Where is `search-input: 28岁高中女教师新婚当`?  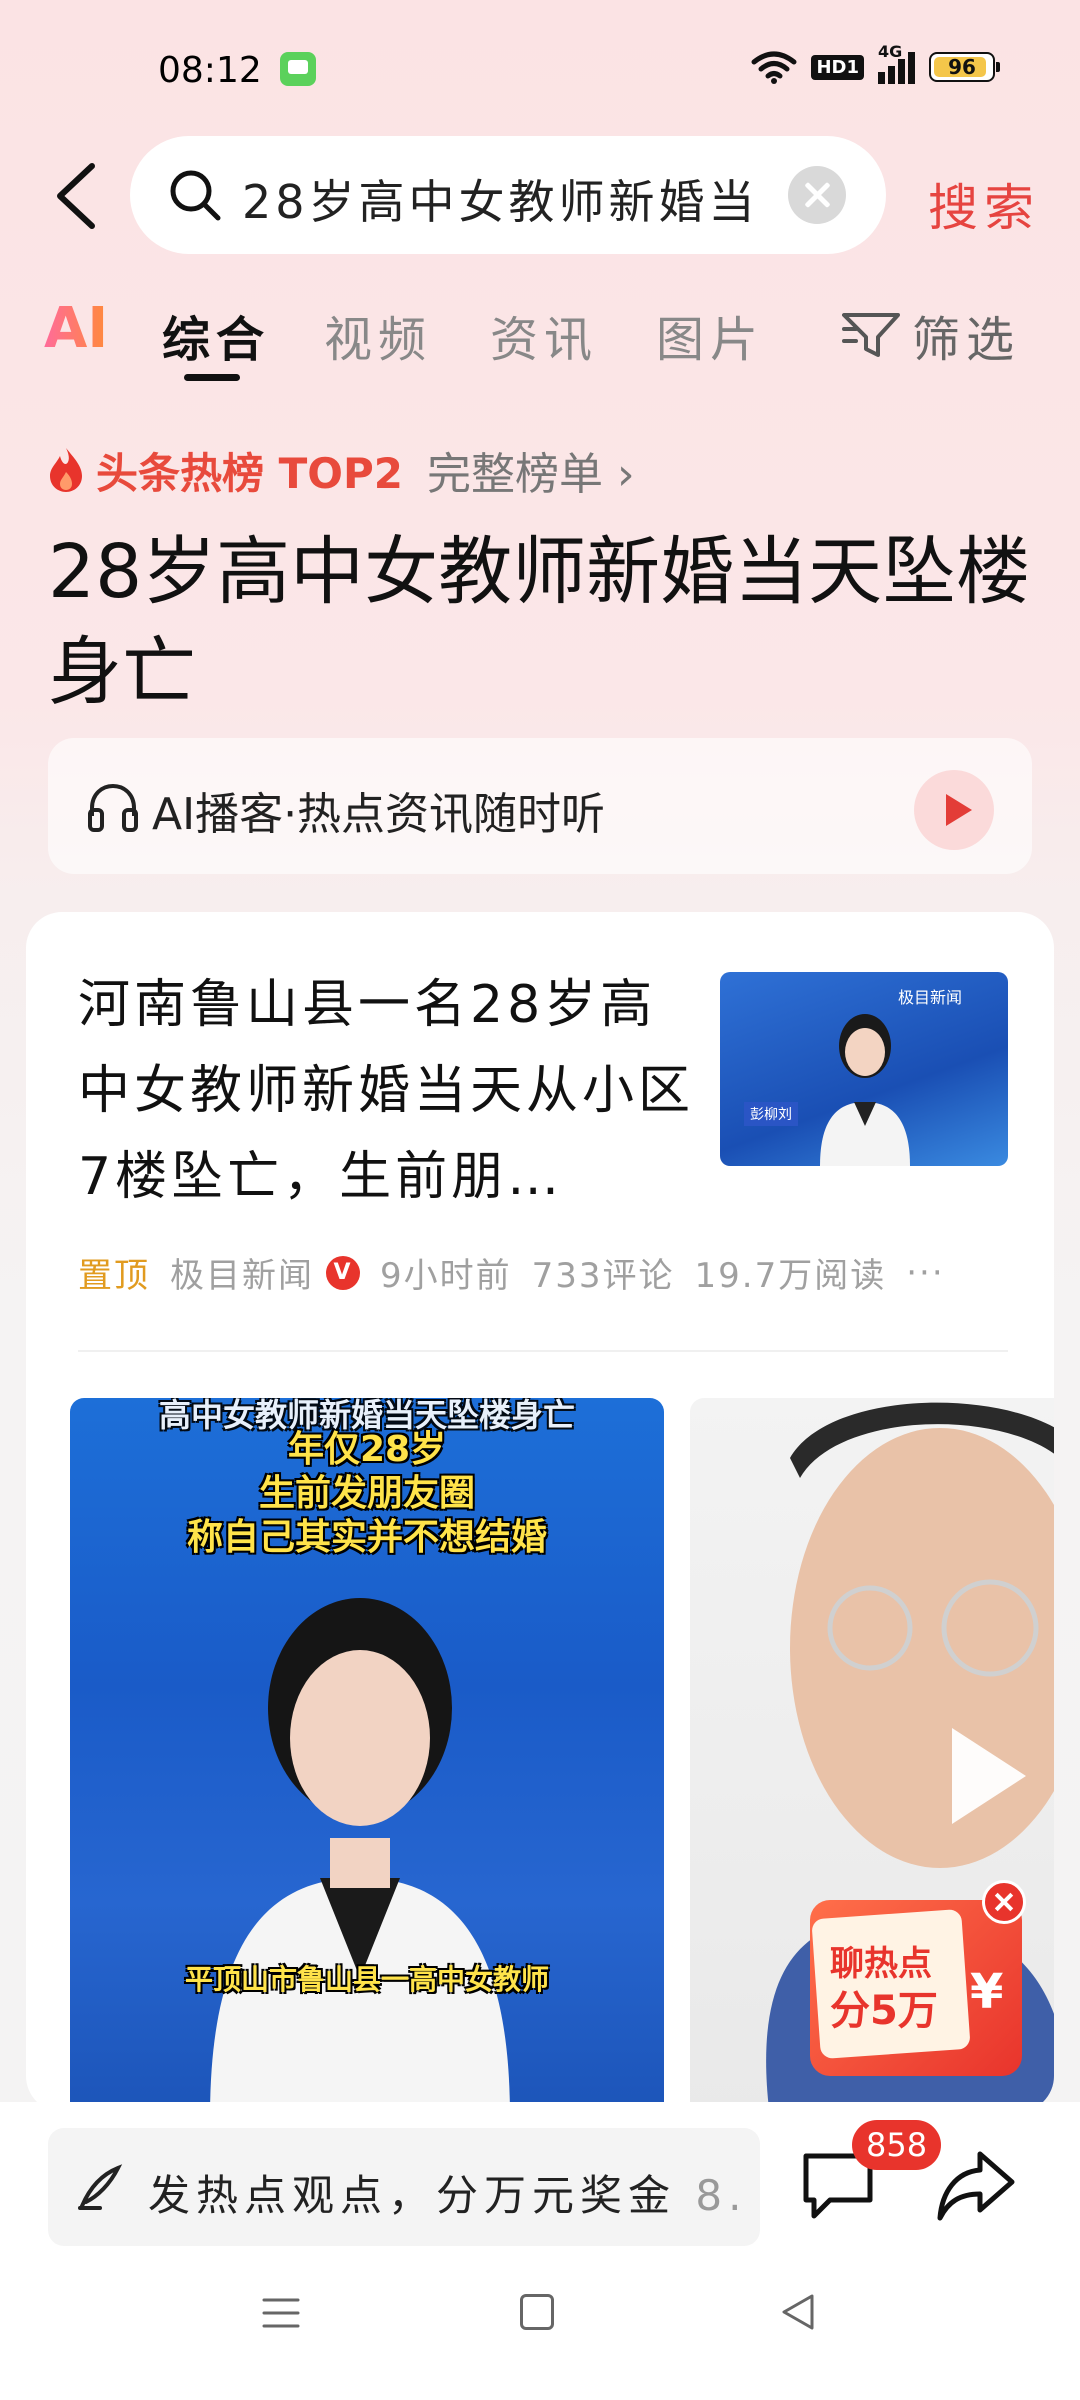 search-input: 28岁高中女教师新婚当 is located at coordinates (508, 195).